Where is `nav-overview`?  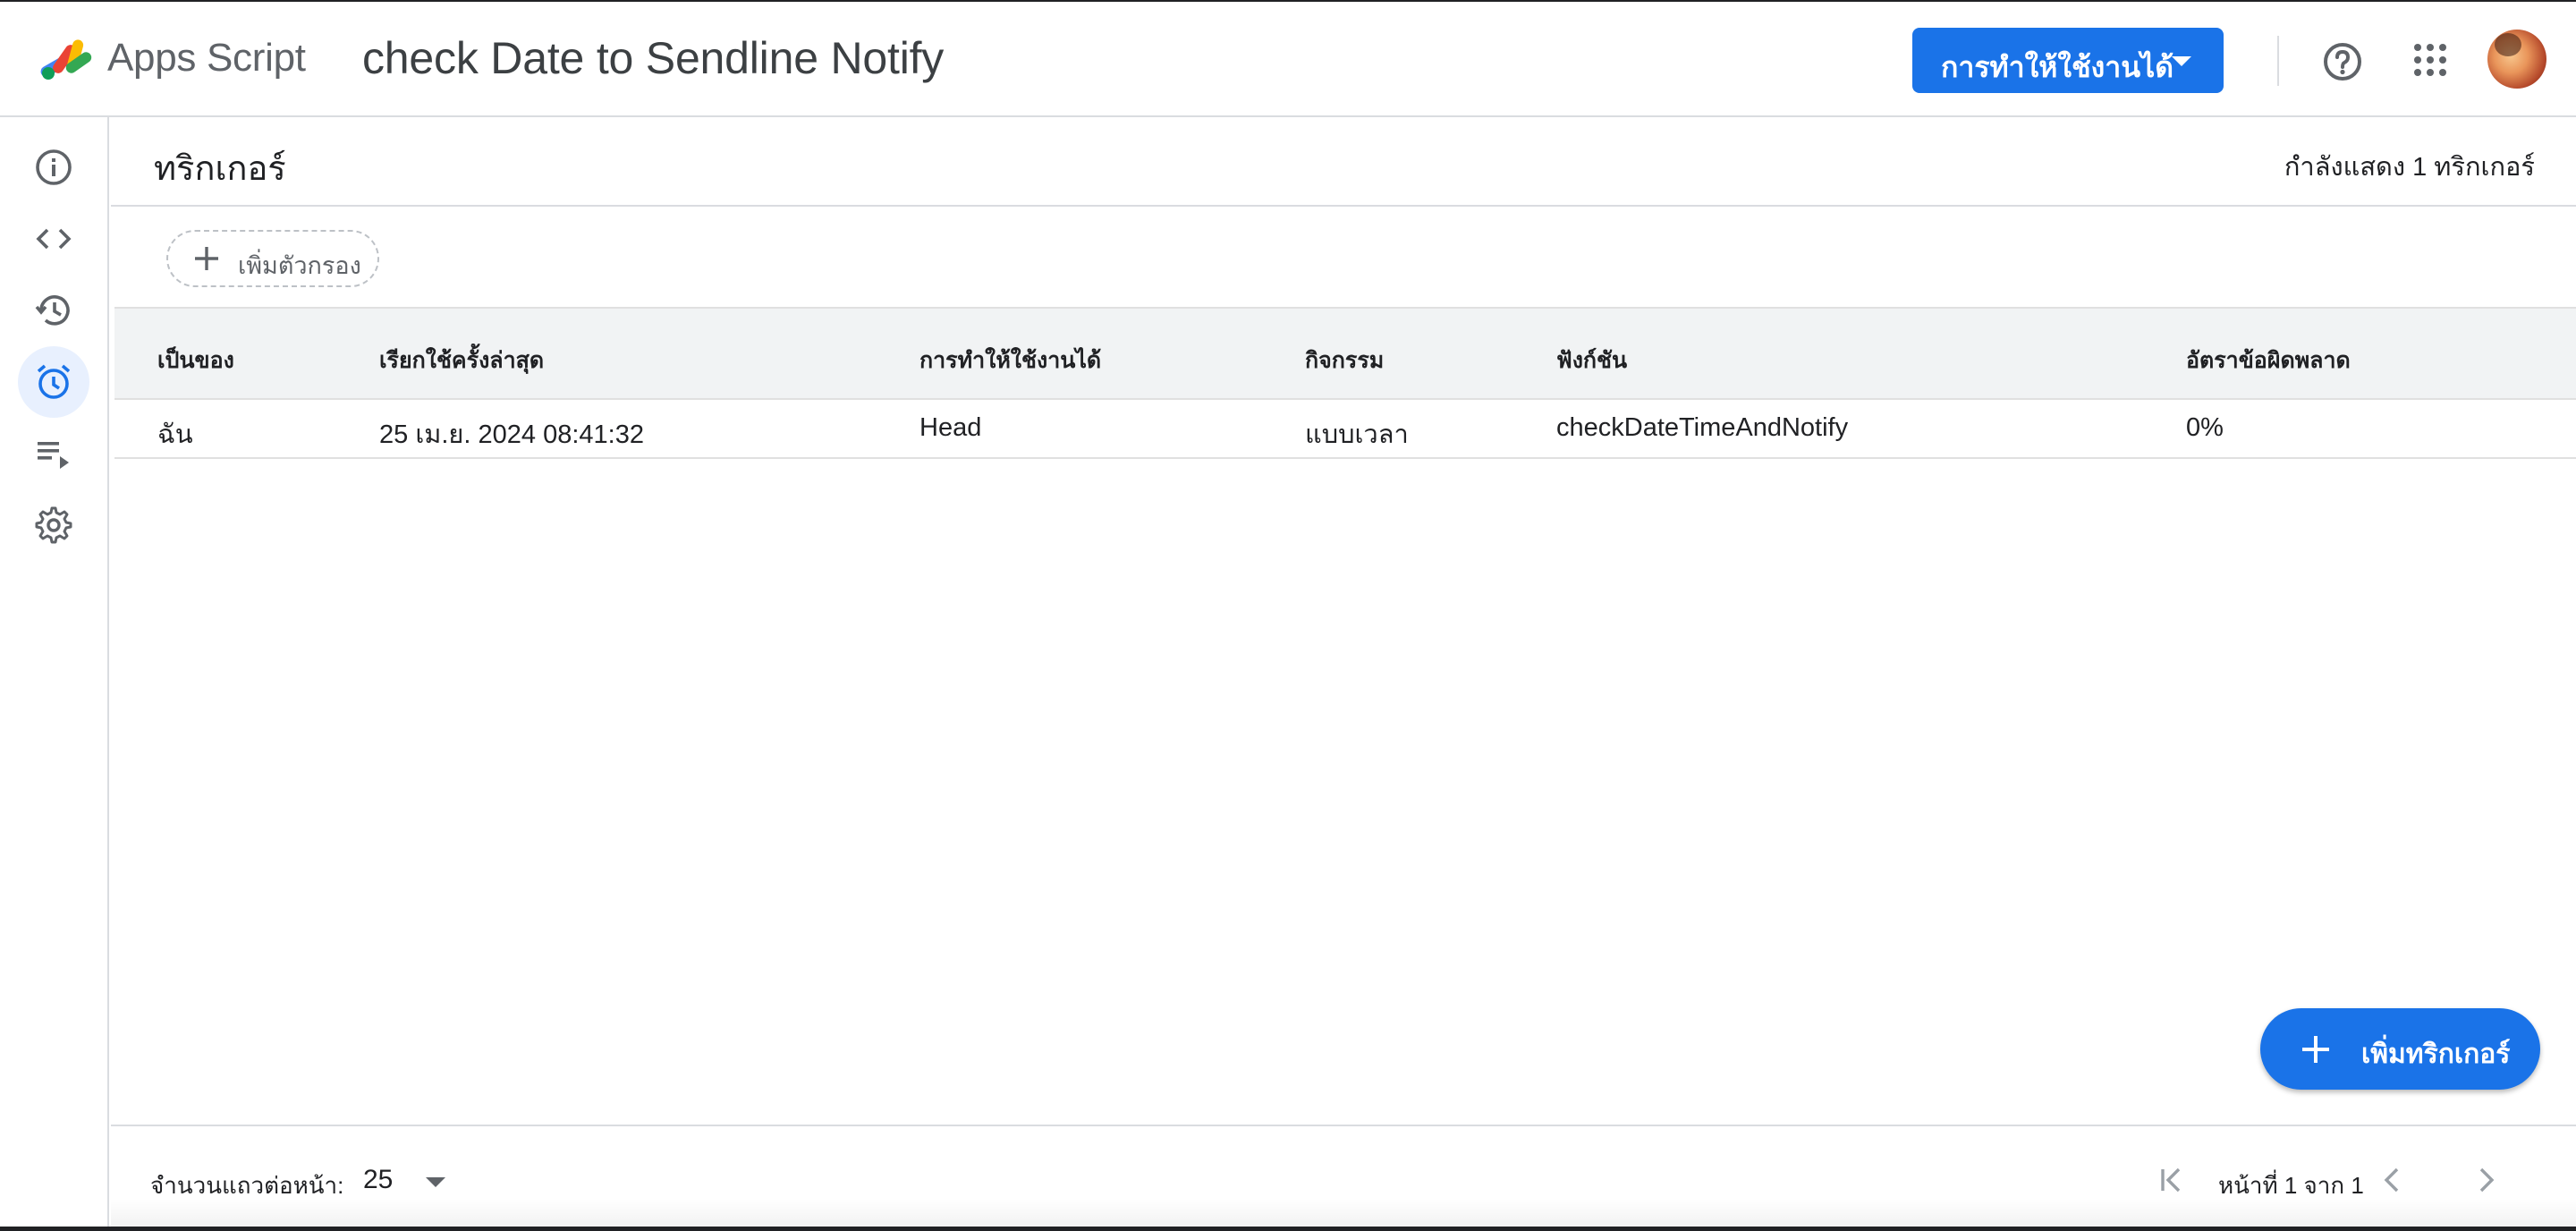 nav-overview is located at coordinates (53, 167).